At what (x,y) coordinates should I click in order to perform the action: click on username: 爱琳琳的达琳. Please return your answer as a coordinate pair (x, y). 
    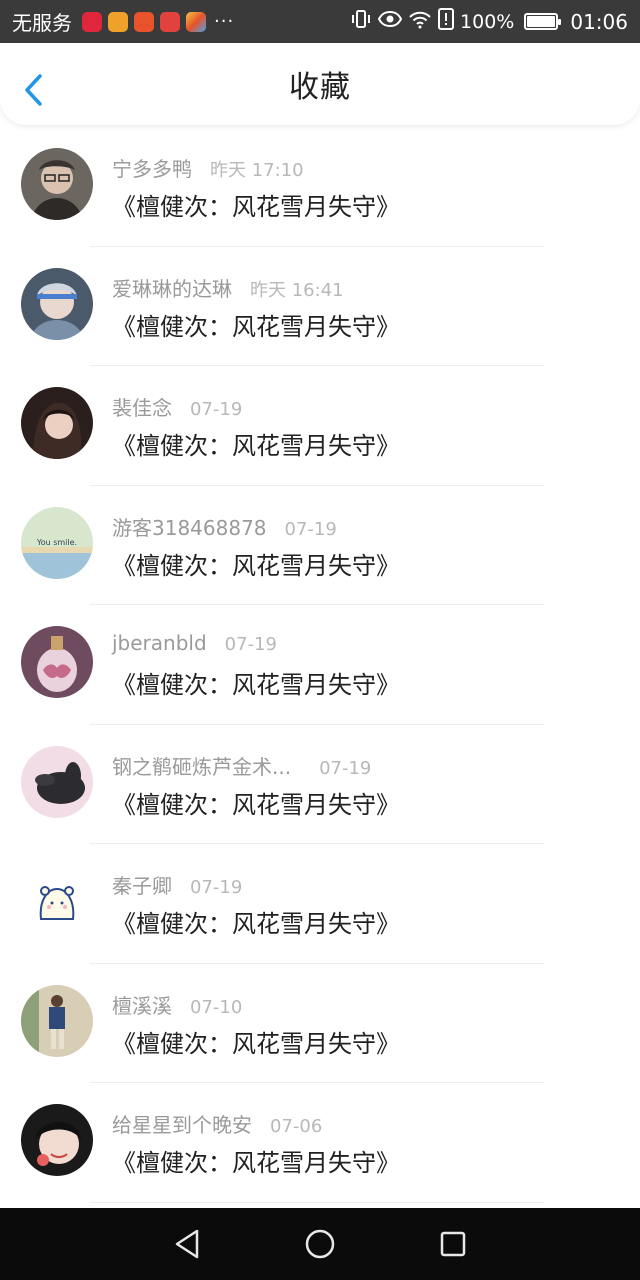
    Looking at the image, I should click on (172, 287).